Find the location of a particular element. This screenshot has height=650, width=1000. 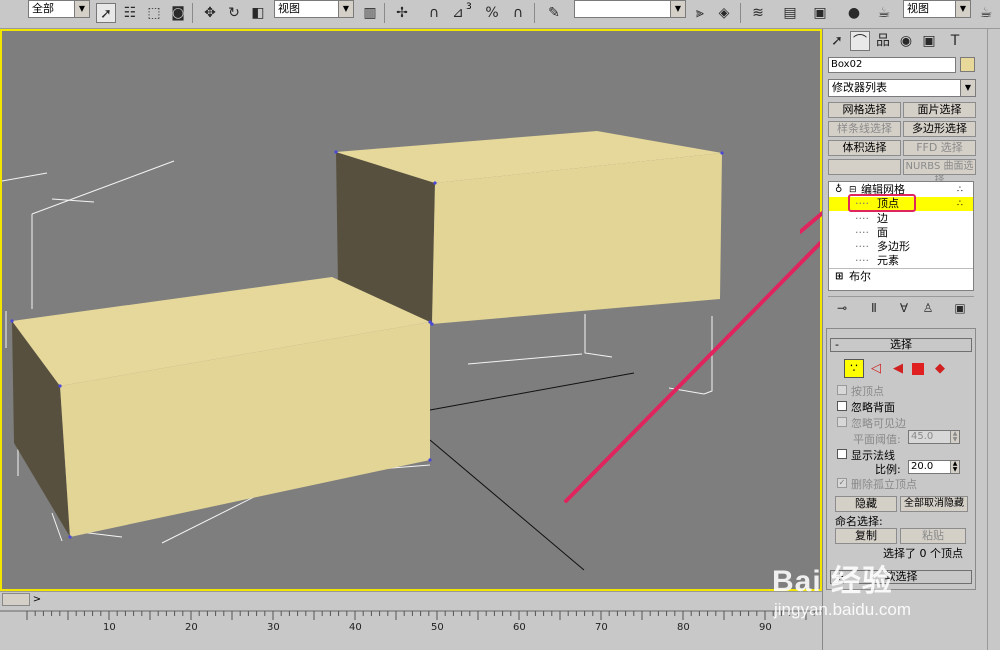

modify-tab-icon: ⌒ is located at coordinates (860, 41).